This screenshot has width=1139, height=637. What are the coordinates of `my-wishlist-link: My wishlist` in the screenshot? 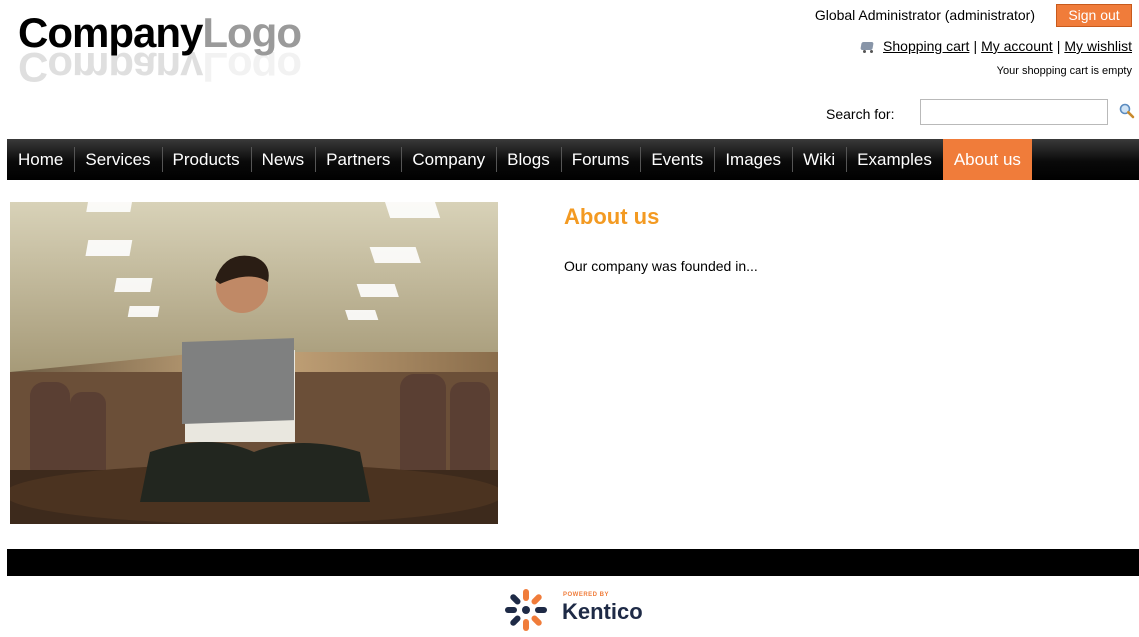 It's located at (1098, 46).